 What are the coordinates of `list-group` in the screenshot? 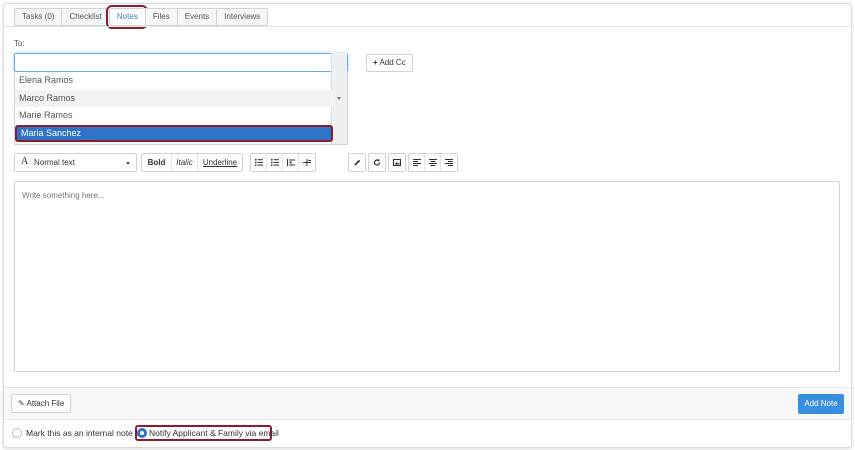 It's located at (283, 162).